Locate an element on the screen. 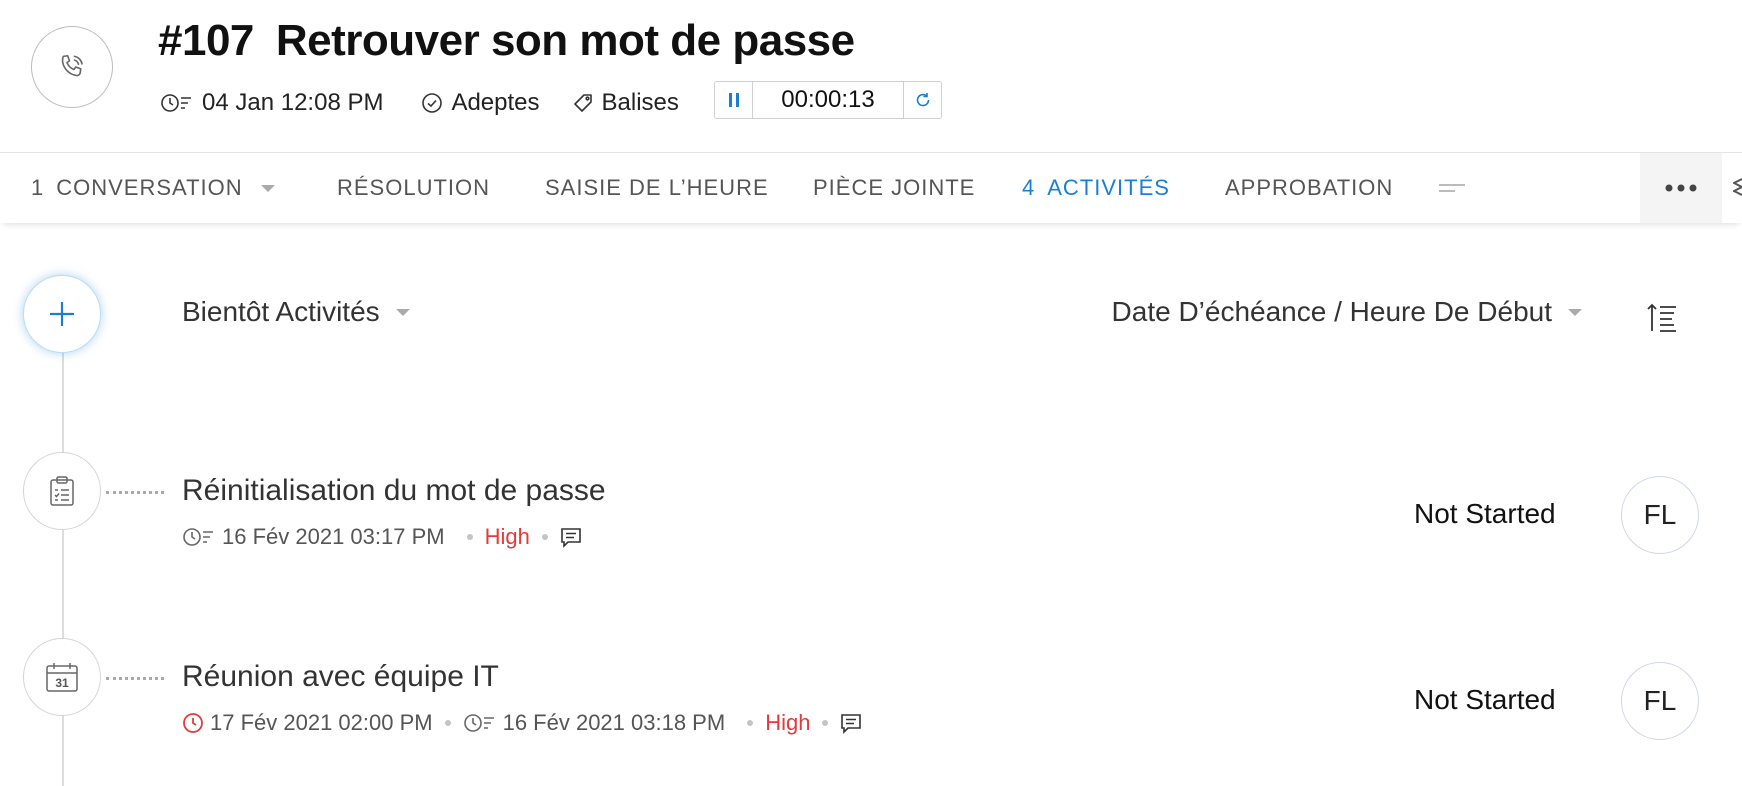 The image size is (1742, 786). svg-text: 31 is located at coordinates (62, 683).